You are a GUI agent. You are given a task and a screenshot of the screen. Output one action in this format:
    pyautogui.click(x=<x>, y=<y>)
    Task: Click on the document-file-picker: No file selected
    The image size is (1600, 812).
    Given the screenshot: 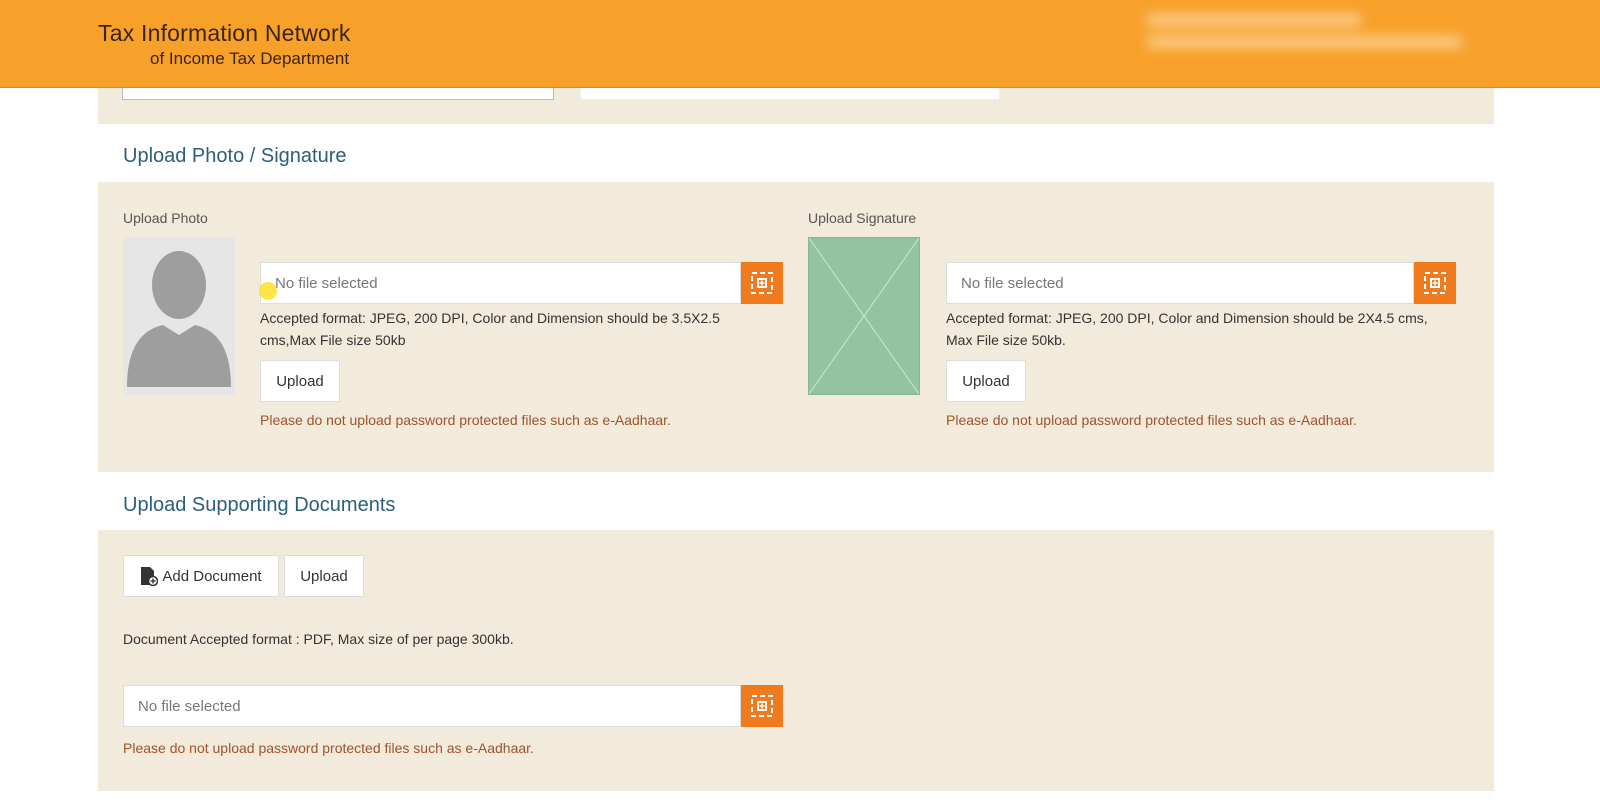 What is the action you would take?
    pyautogui.click(x=453, y=706)
    